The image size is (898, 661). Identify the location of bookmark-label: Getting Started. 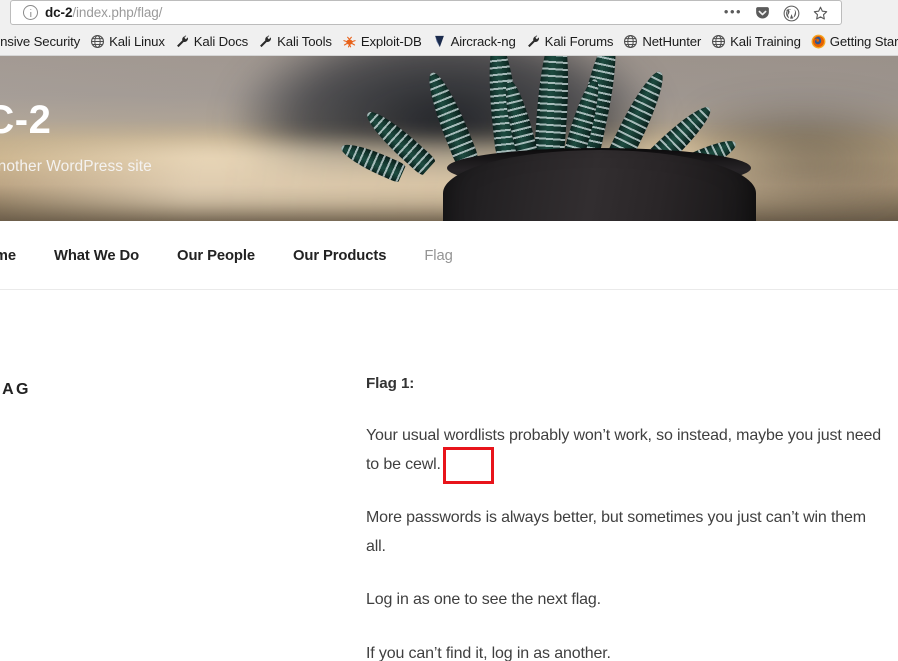
(863, 41).